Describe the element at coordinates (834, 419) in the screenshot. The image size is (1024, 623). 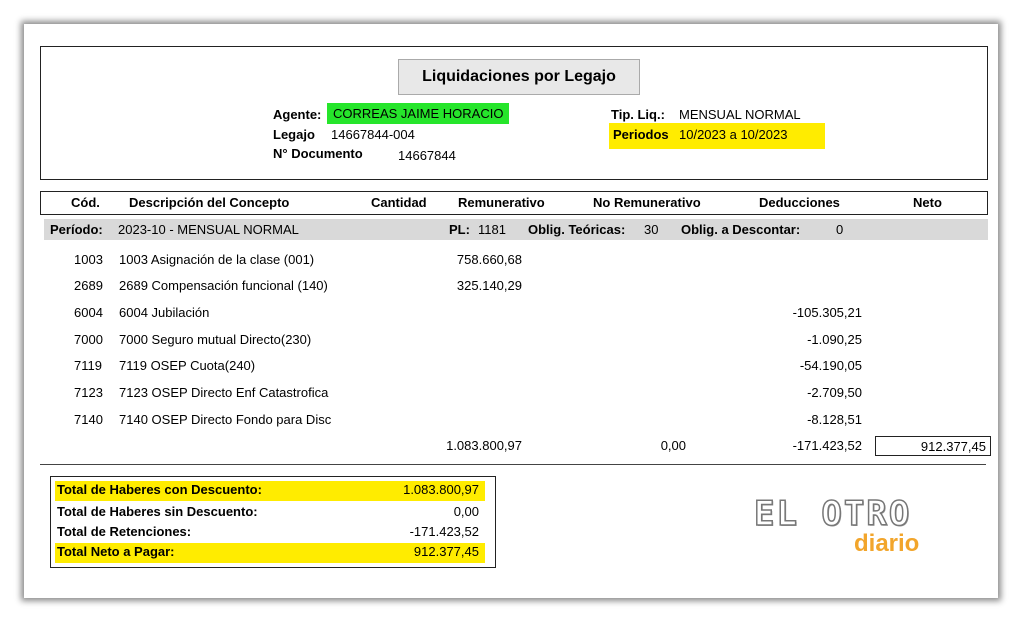
I see `row-deduc: -8.128,51` at that location.